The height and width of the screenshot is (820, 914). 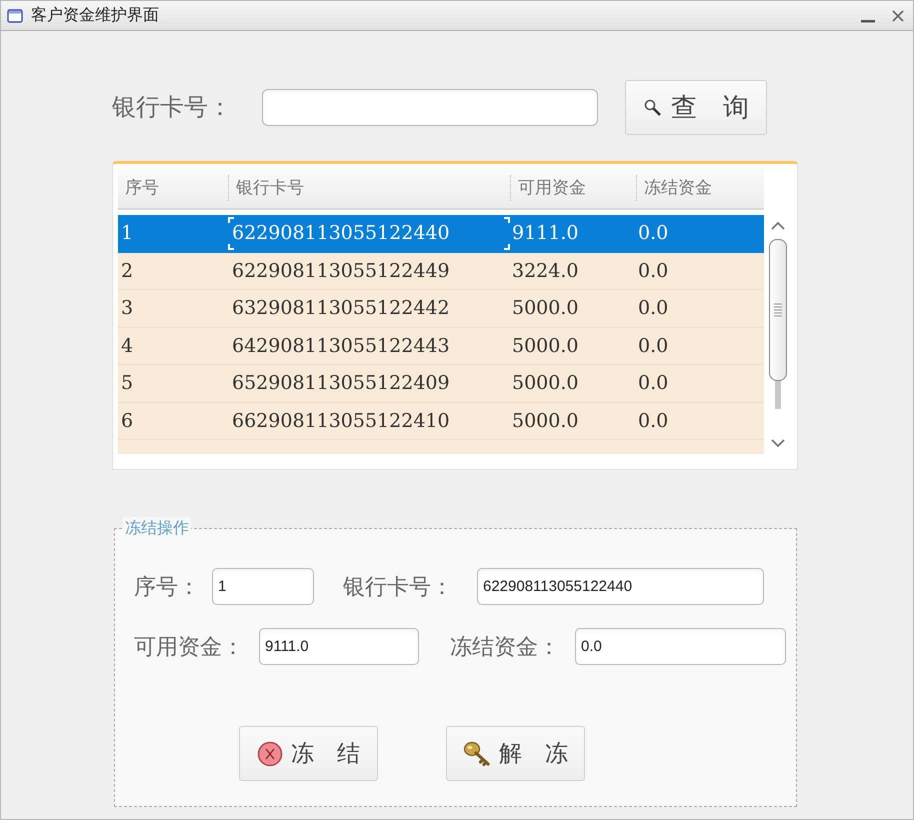 What do you see at coordinates (263, 586) in the screenshot?
I see `input-field: 1` at bounding box center [263, 586].